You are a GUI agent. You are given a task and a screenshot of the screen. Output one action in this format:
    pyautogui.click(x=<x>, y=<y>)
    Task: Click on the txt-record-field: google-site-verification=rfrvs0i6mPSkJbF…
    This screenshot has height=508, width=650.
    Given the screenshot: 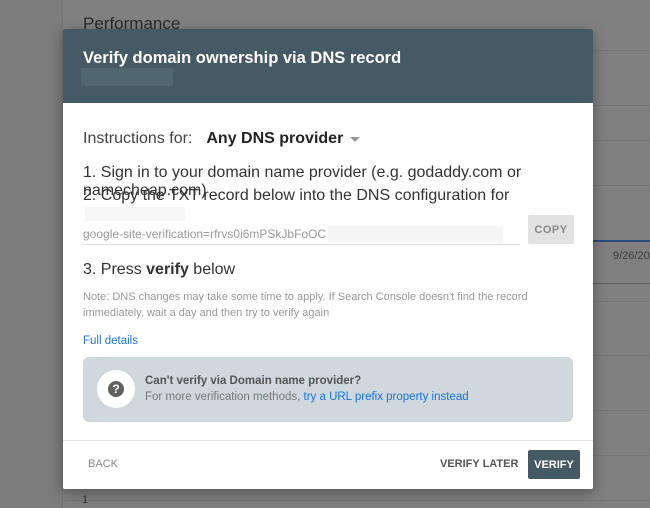 What is the action you would take?
    pyautogui.click(x=301, y=234)
    